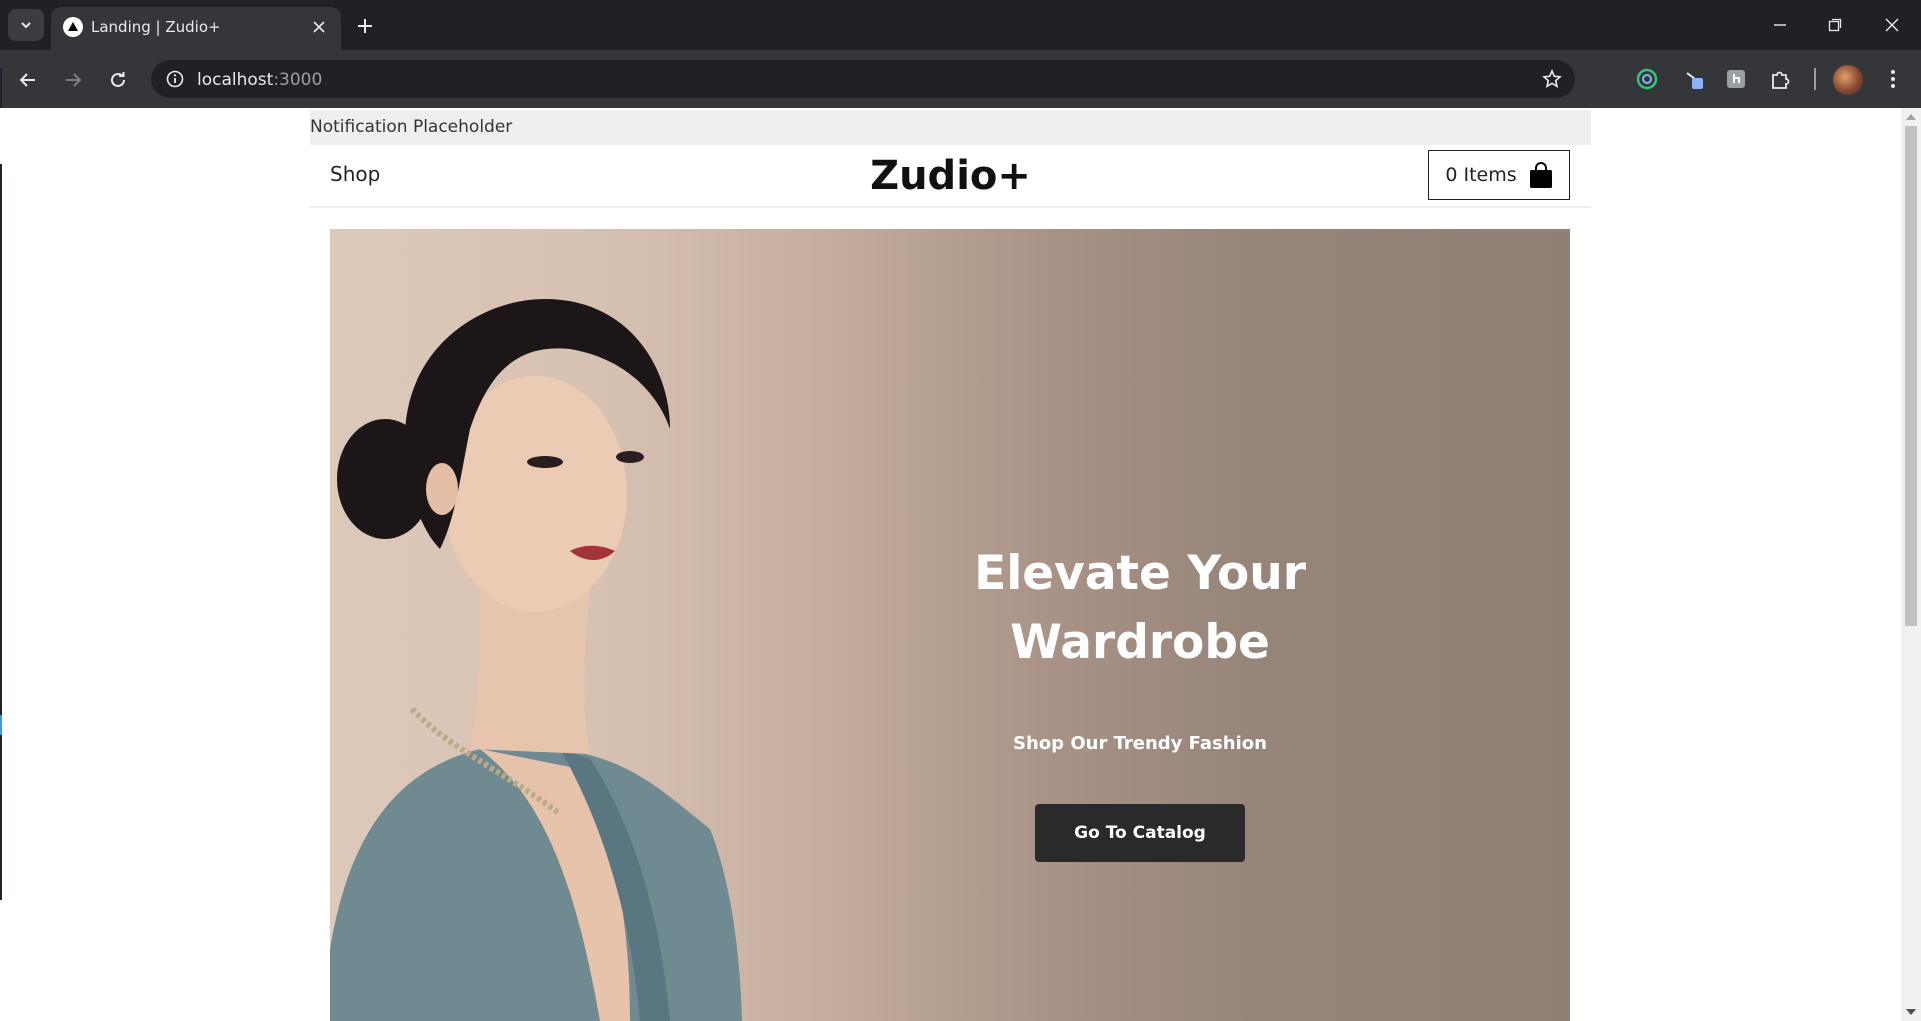  Describe the element at coordinates (1140, 573) in the screenshot. I see `hero-title-line1: Elevate Your` at that location.